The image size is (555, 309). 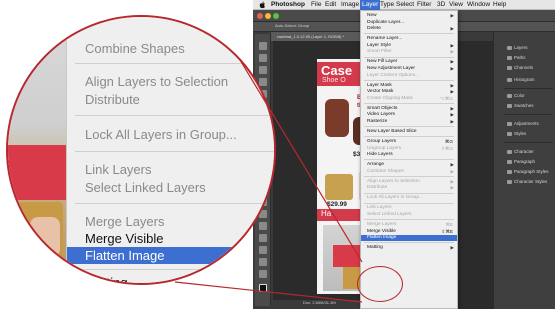 What do you see at coordinates (375, 247) in the screenshot?
I see `menu-item-matting: Matting` at bounding box center [375, 247].